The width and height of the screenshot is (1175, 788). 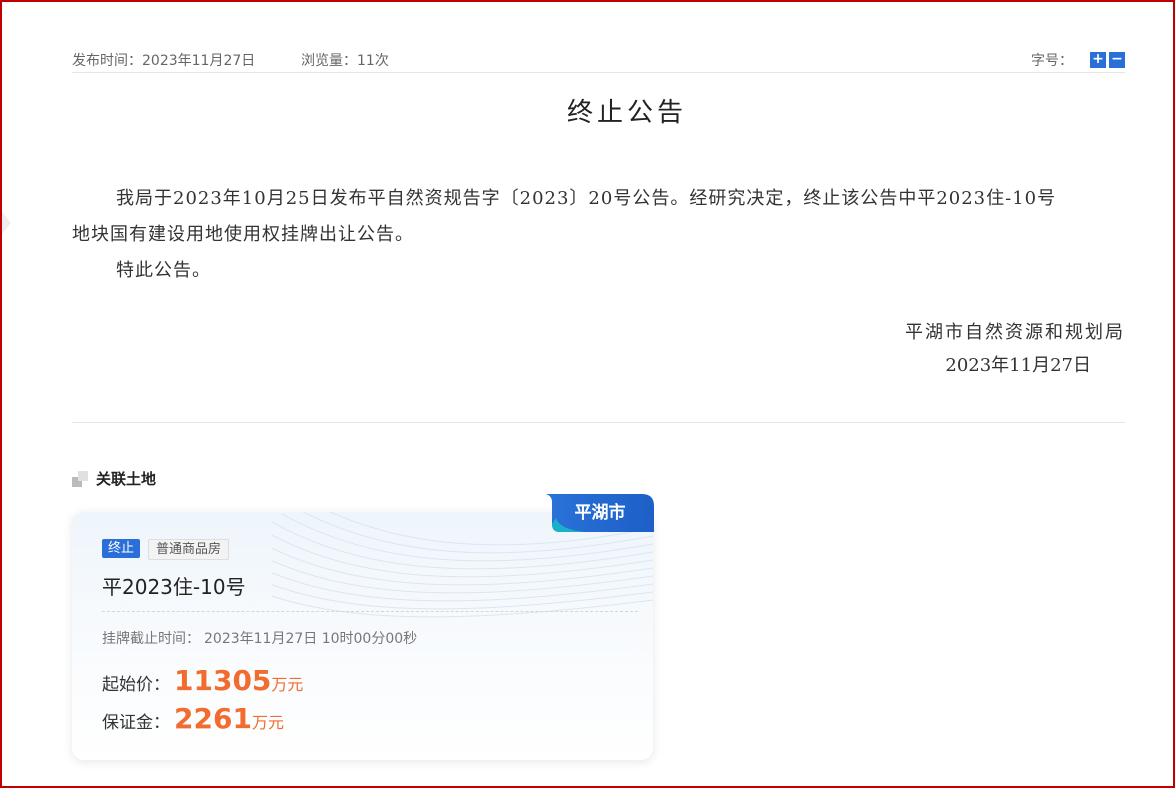 I want to click on minus-icon: −, so click(x=1117, y=59).